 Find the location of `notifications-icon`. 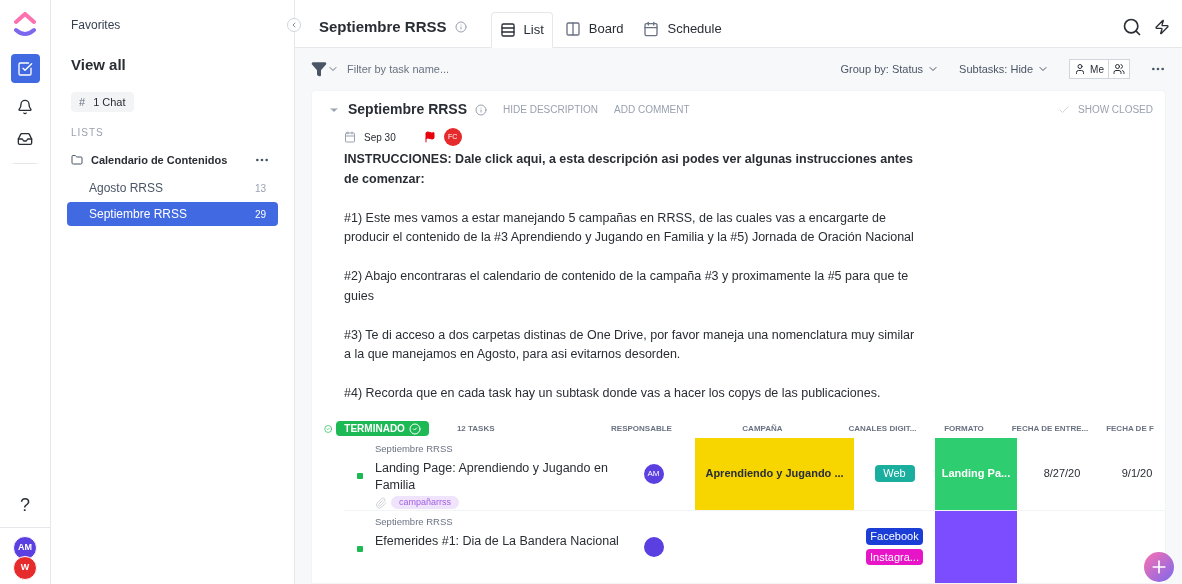

notifications-icon is located at coordinates (25, 107).